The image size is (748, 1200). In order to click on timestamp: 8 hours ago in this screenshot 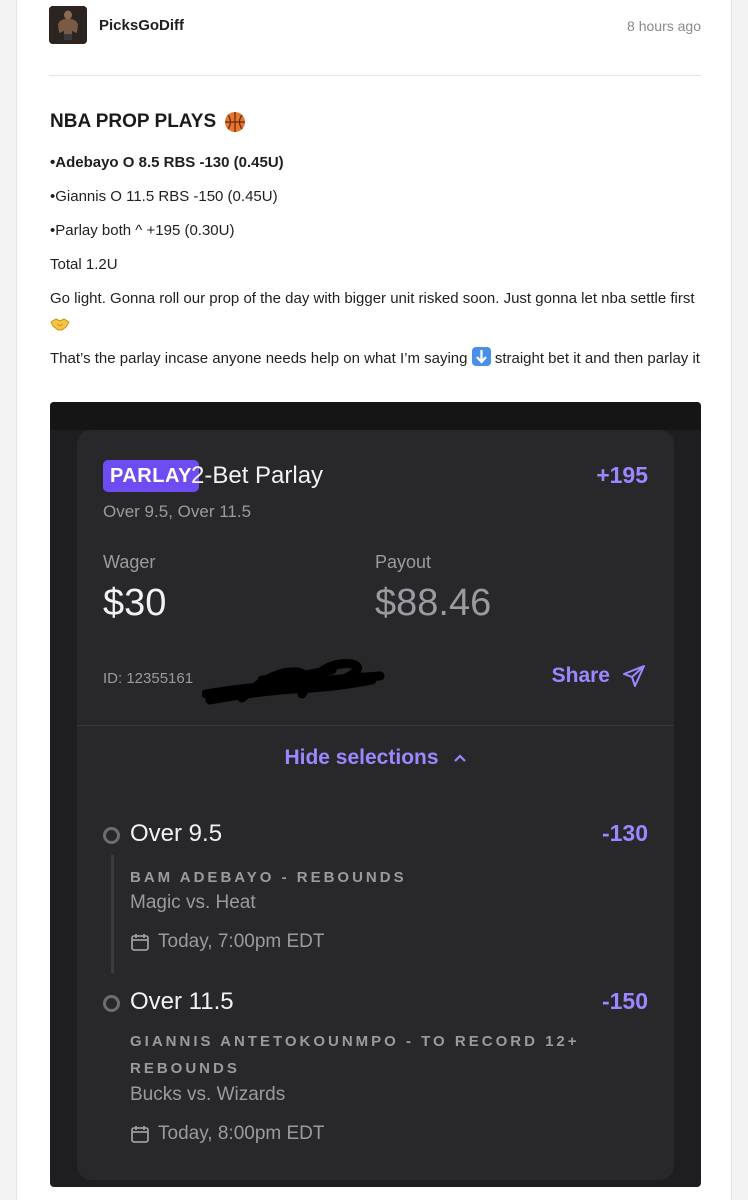, I will do `click(664, 26)`.